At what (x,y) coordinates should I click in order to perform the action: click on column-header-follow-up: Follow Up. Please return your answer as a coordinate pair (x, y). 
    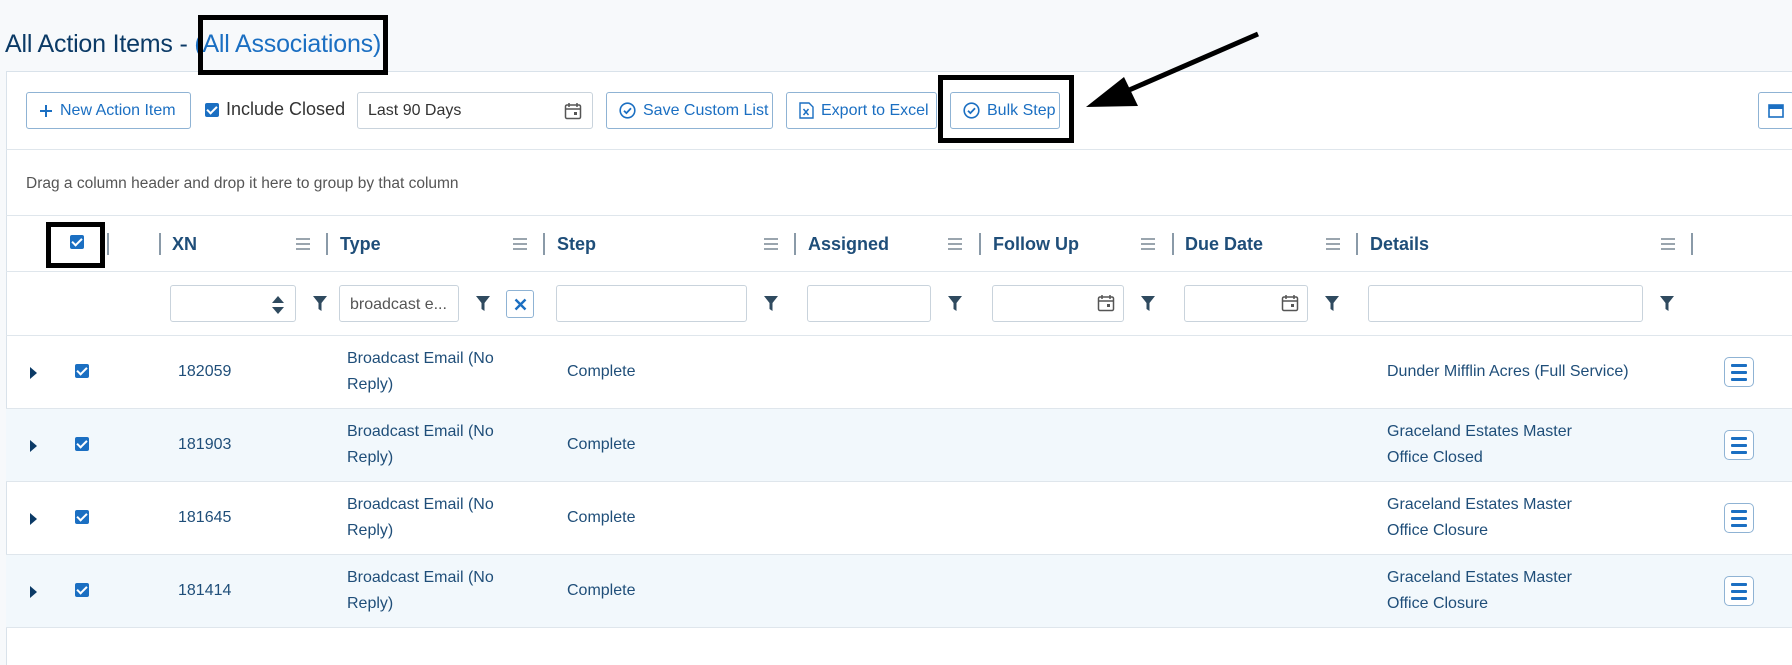
    Looking at the image, I should click on (1036, 244).